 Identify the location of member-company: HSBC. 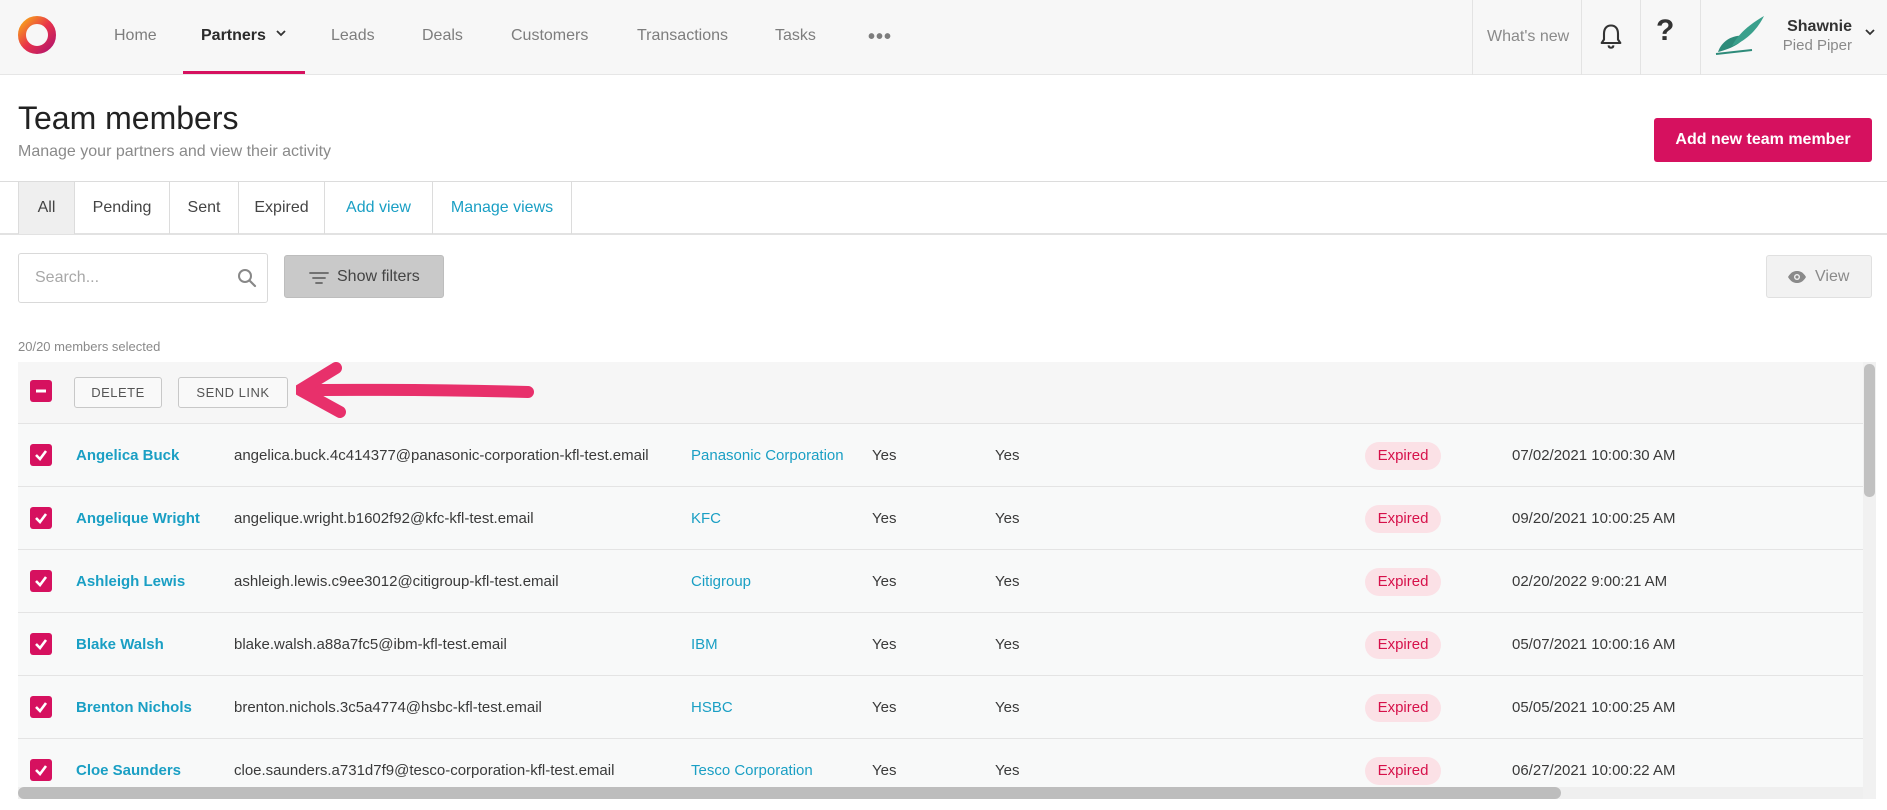
(712, 707).